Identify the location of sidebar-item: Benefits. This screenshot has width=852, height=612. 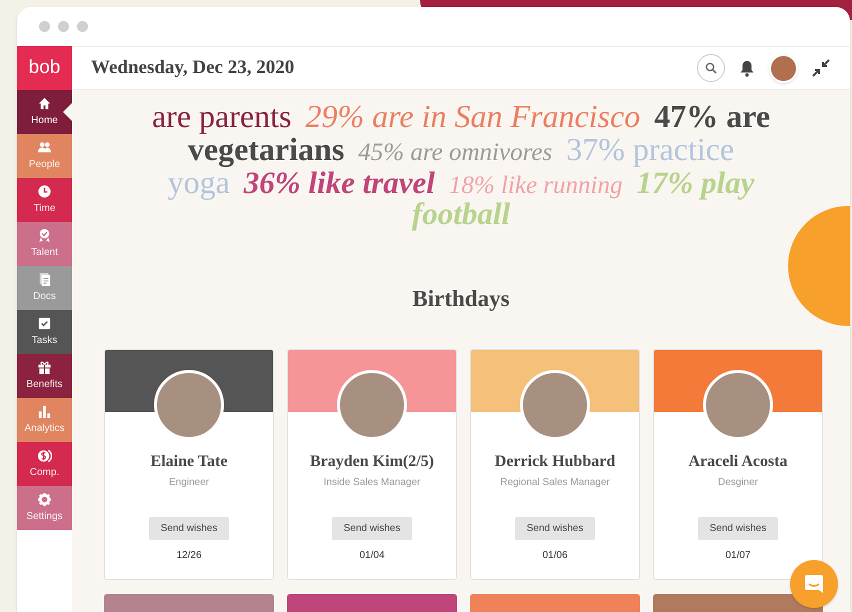
(44, 376).